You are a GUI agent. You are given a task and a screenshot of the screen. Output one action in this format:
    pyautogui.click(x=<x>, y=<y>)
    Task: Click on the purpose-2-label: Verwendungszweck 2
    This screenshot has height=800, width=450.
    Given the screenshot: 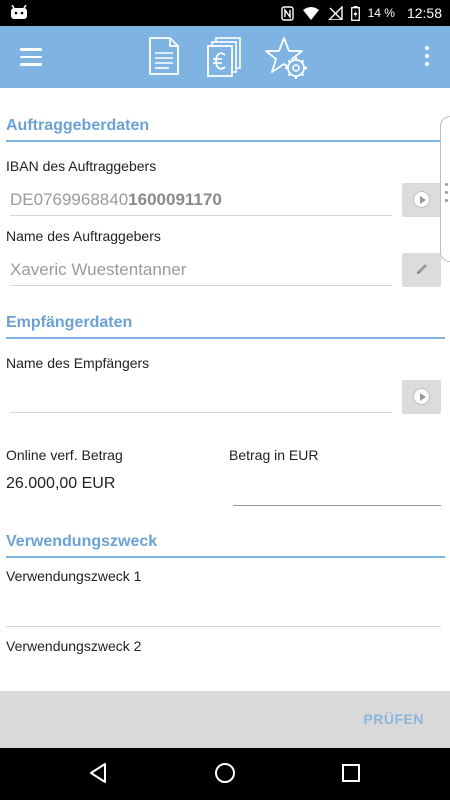 What is the action you would take?
    pyautogui.click(x=74, y=646)
    